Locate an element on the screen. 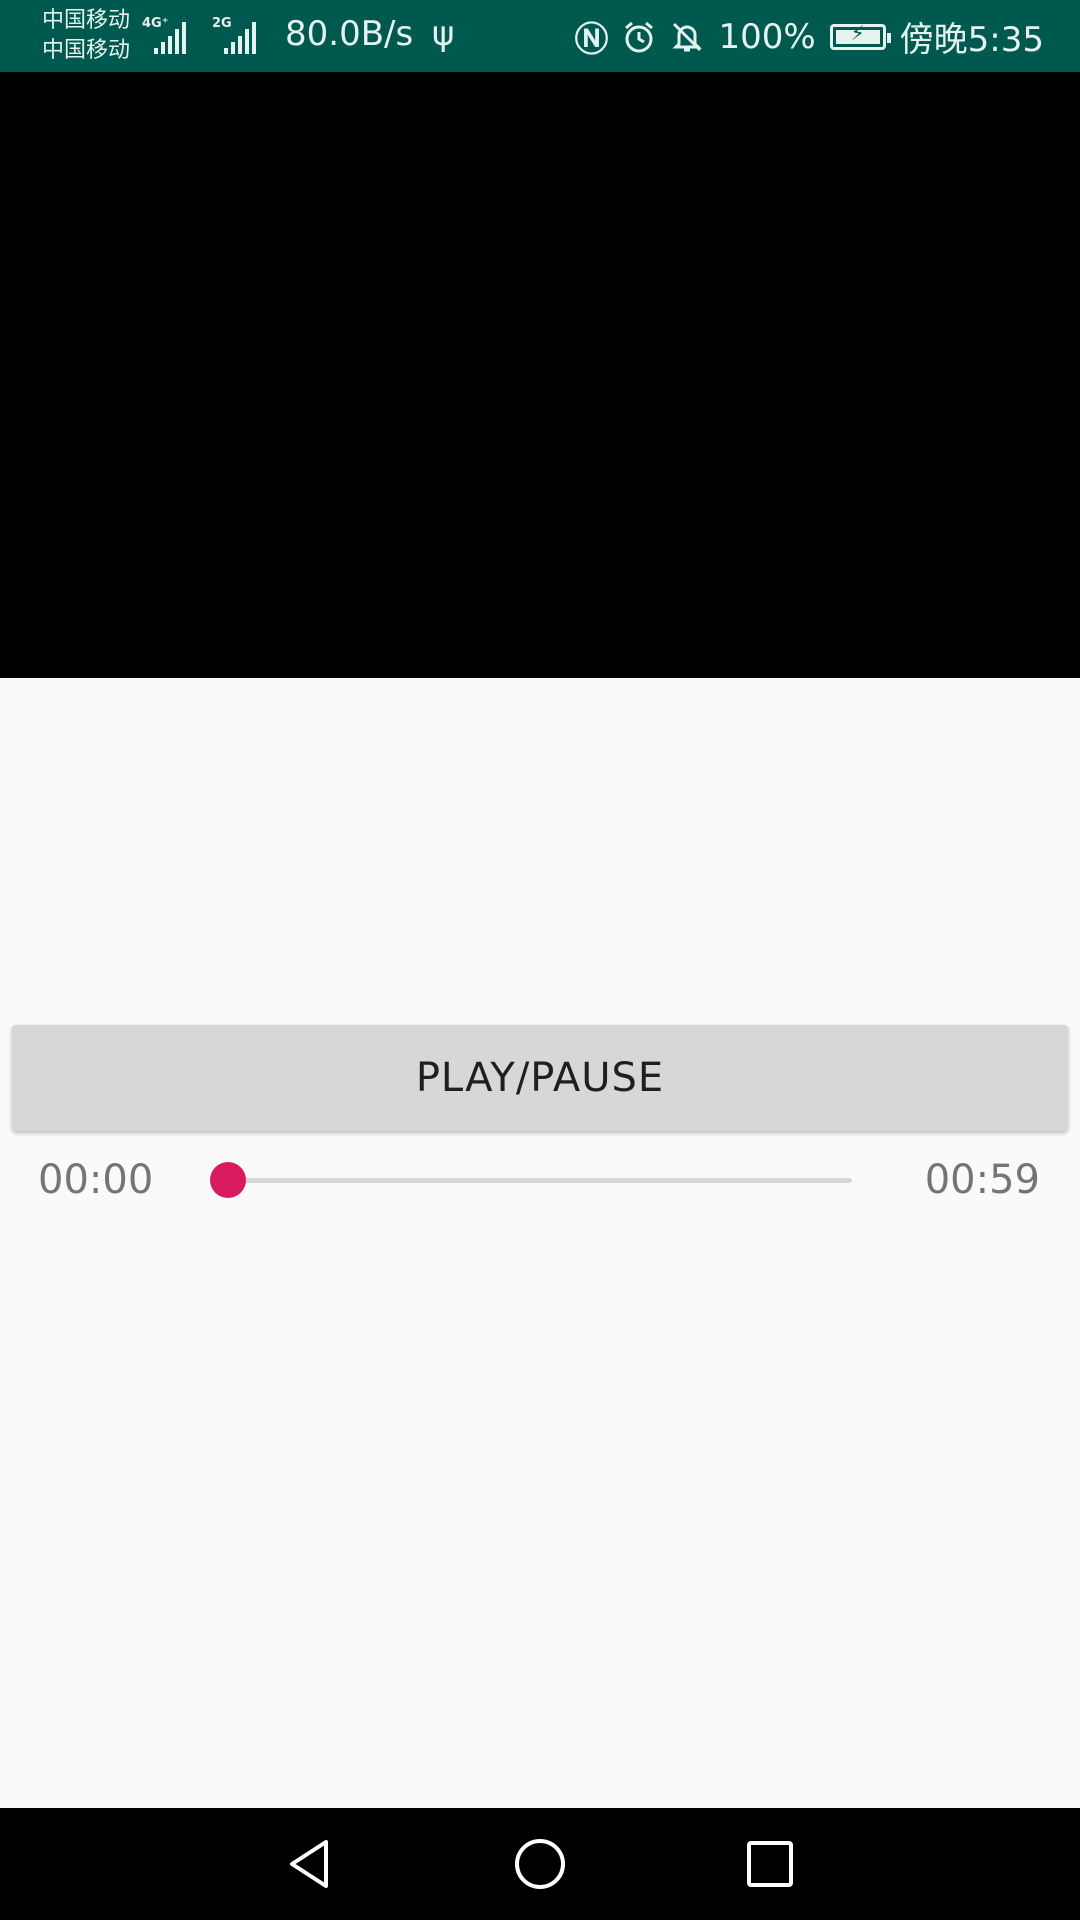 The height and width of the screenshot is (1920, 1080). bell-off-icon is located at coordinates (687, 36).